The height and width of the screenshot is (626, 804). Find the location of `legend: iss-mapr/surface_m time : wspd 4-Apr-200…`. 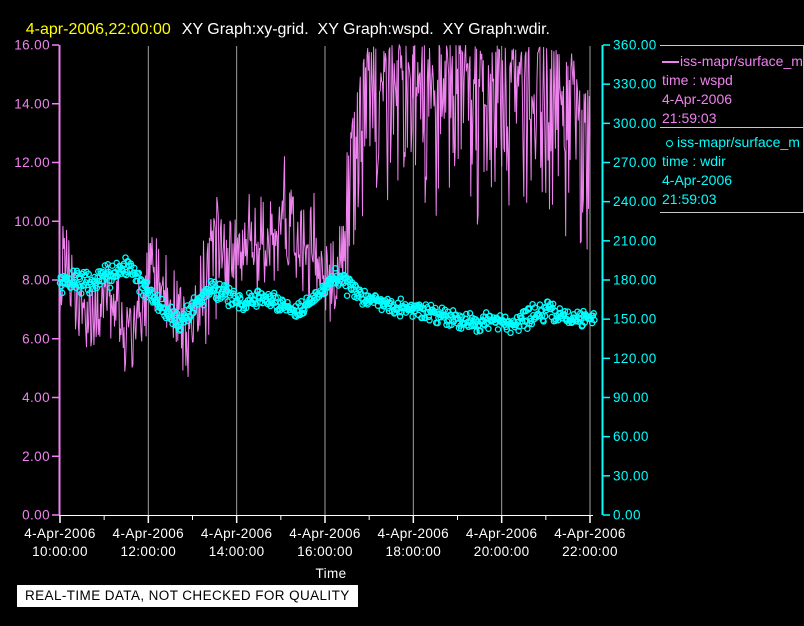

legend: iss-mapr/surface_m time : wspd 4-Apr-200… is located at coordinates (732, 129).